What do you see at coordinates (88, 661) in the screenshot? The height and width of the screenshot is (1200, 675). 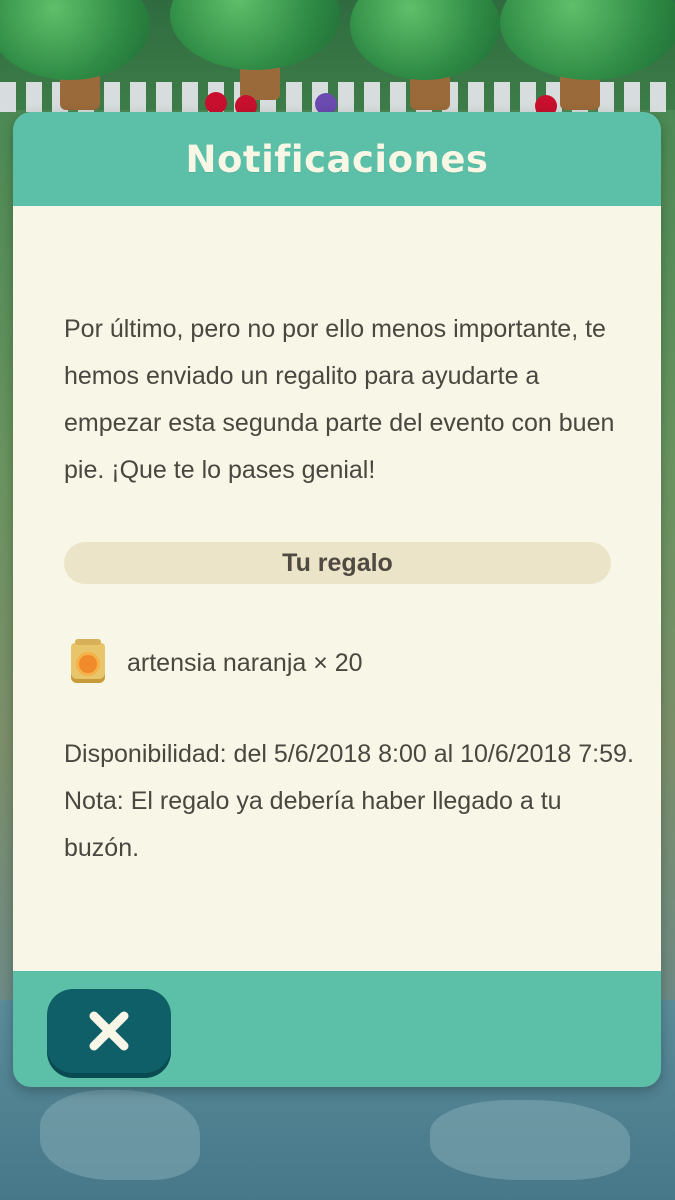 I see `seed-bag-icon` at bounding box center [88, 661].